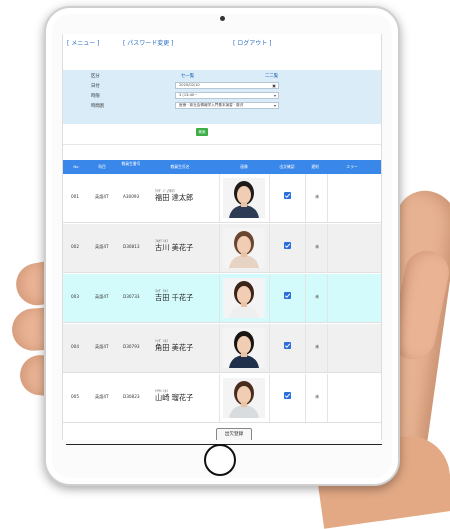 The image size is (450, 529). I want to click on tab-list-a: セ一覧, so click(187, 76).